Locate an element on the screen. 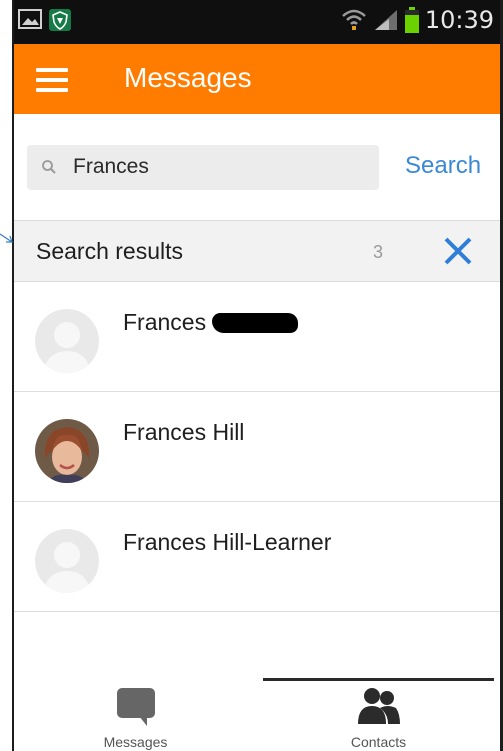 The image size is (503, 751). battery-icon is located at coordinates (411, 20).